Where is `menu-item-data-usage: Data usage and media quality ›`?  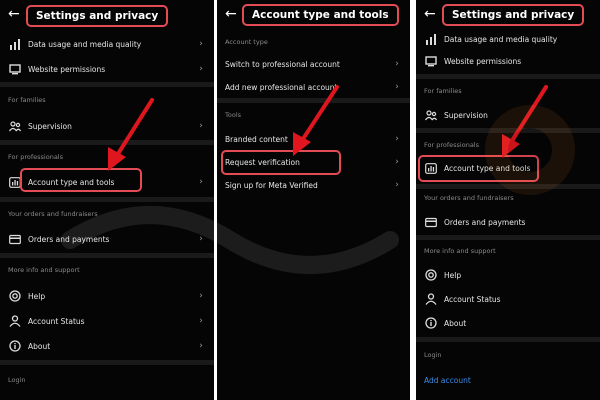 menu-item-data-usage: Data usage and media quality › is located at coordinates (107, 44).